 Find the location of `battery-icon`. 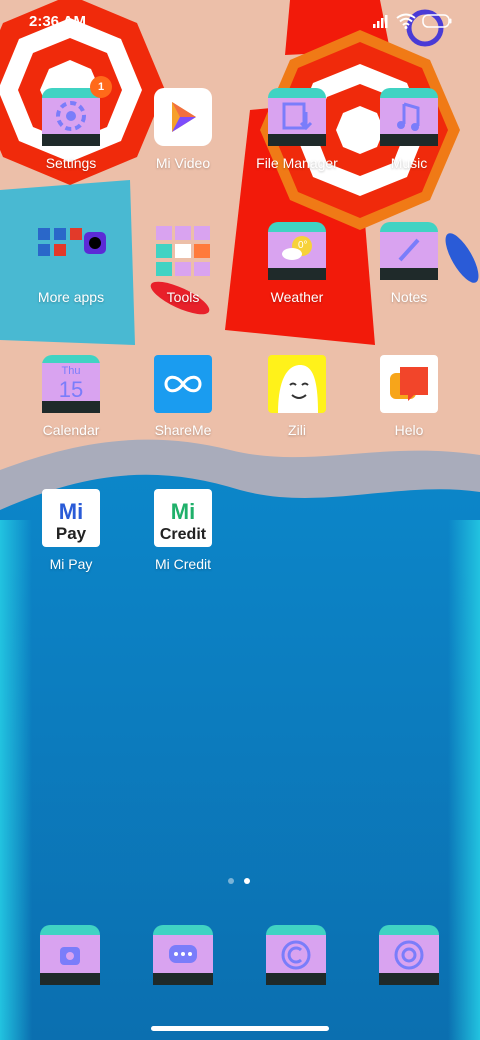

battery-icon is located at coordinates (437, 21).